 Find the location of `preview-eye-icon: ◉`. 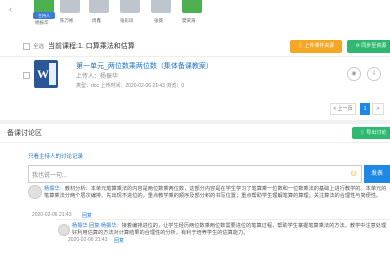

preview-eye-icon: ◉ is located at coordinates (354, 74).